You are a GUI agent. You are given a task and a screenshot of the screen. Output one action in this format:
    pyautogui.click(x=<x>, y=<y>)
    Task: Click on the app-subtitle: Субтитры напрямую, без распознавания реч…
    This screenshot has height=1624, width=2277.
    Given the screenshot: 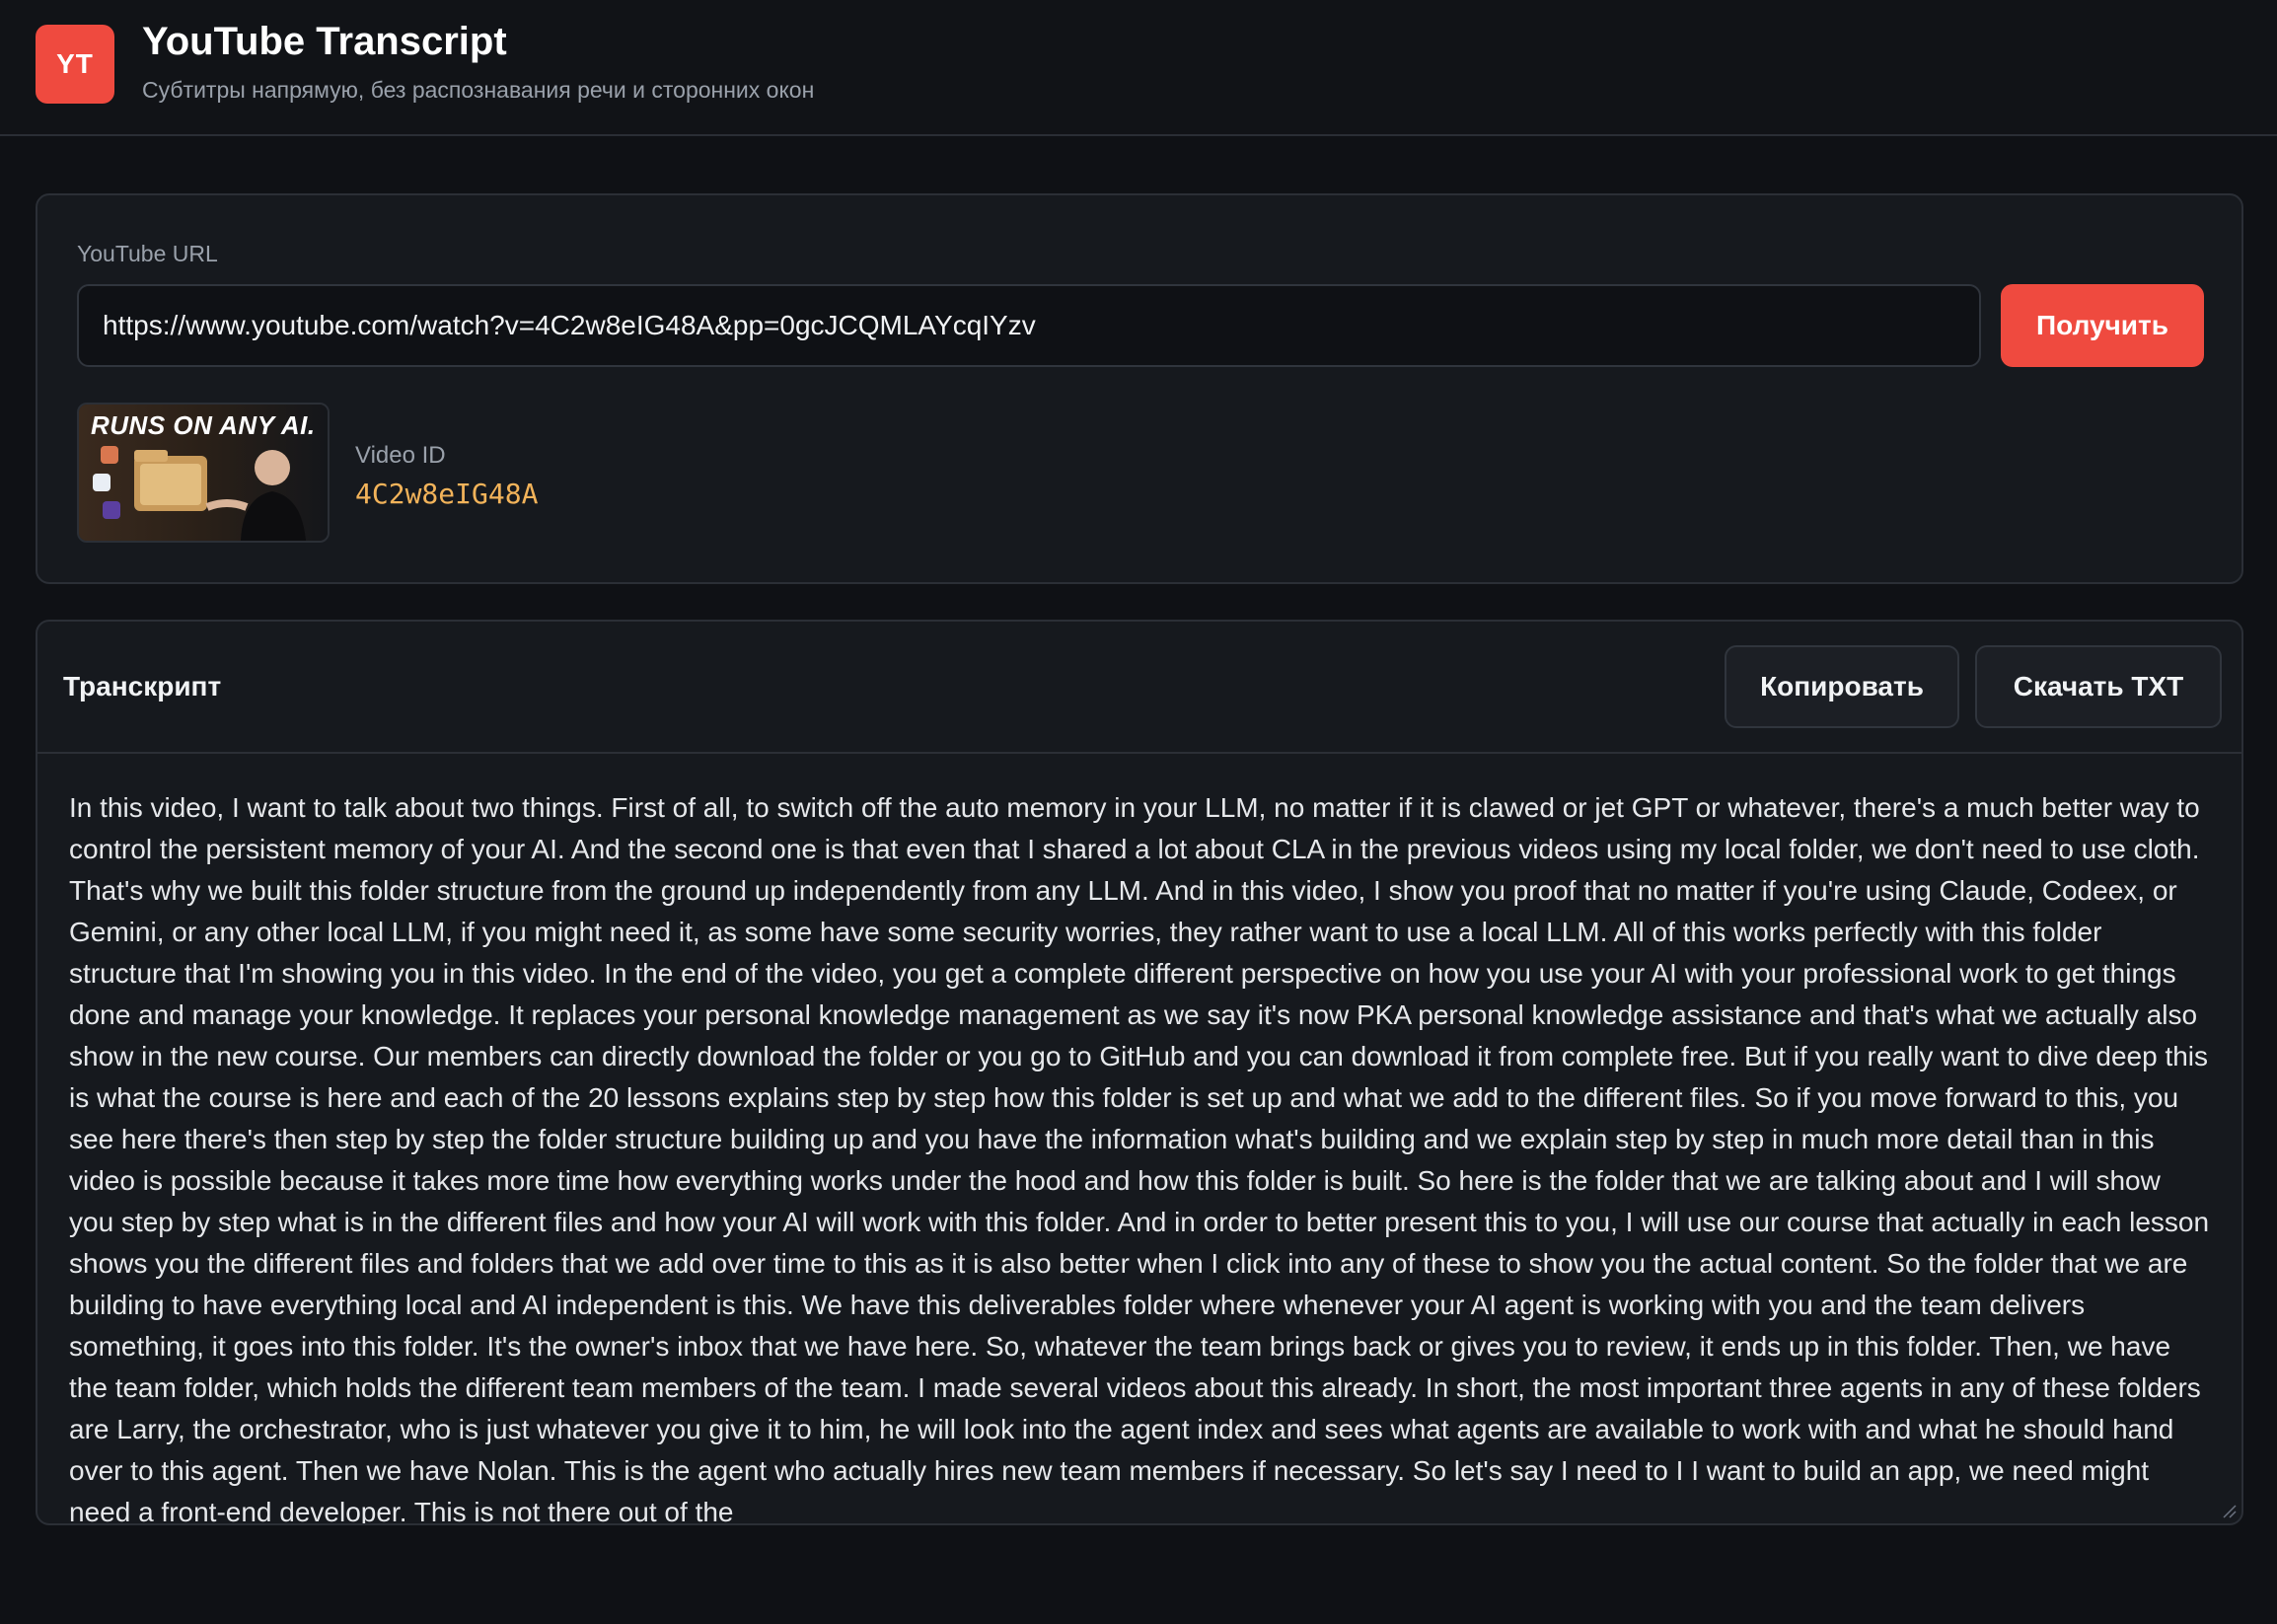 What is the action you would take?
    pyautogui.click(x=478, y=90)
    